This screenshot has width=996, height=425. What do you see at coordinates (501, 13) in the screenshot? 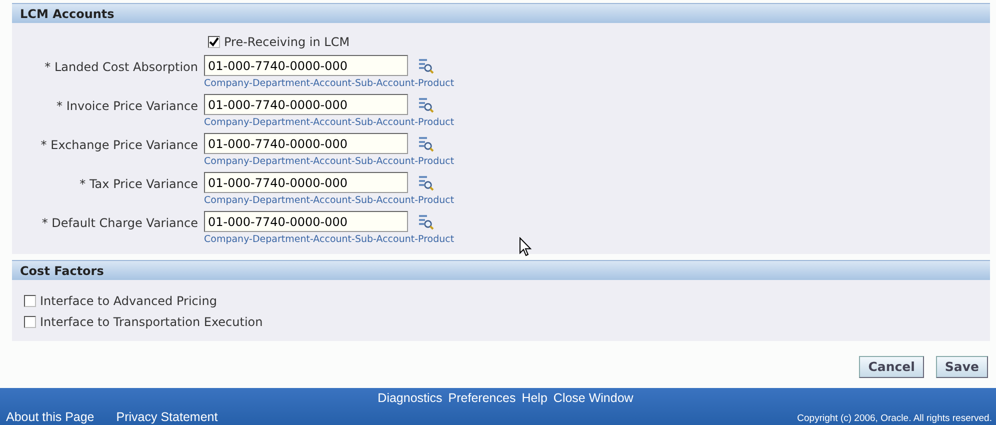
I see `section-header: LCM Accounts` at bounding box center [501, 13].